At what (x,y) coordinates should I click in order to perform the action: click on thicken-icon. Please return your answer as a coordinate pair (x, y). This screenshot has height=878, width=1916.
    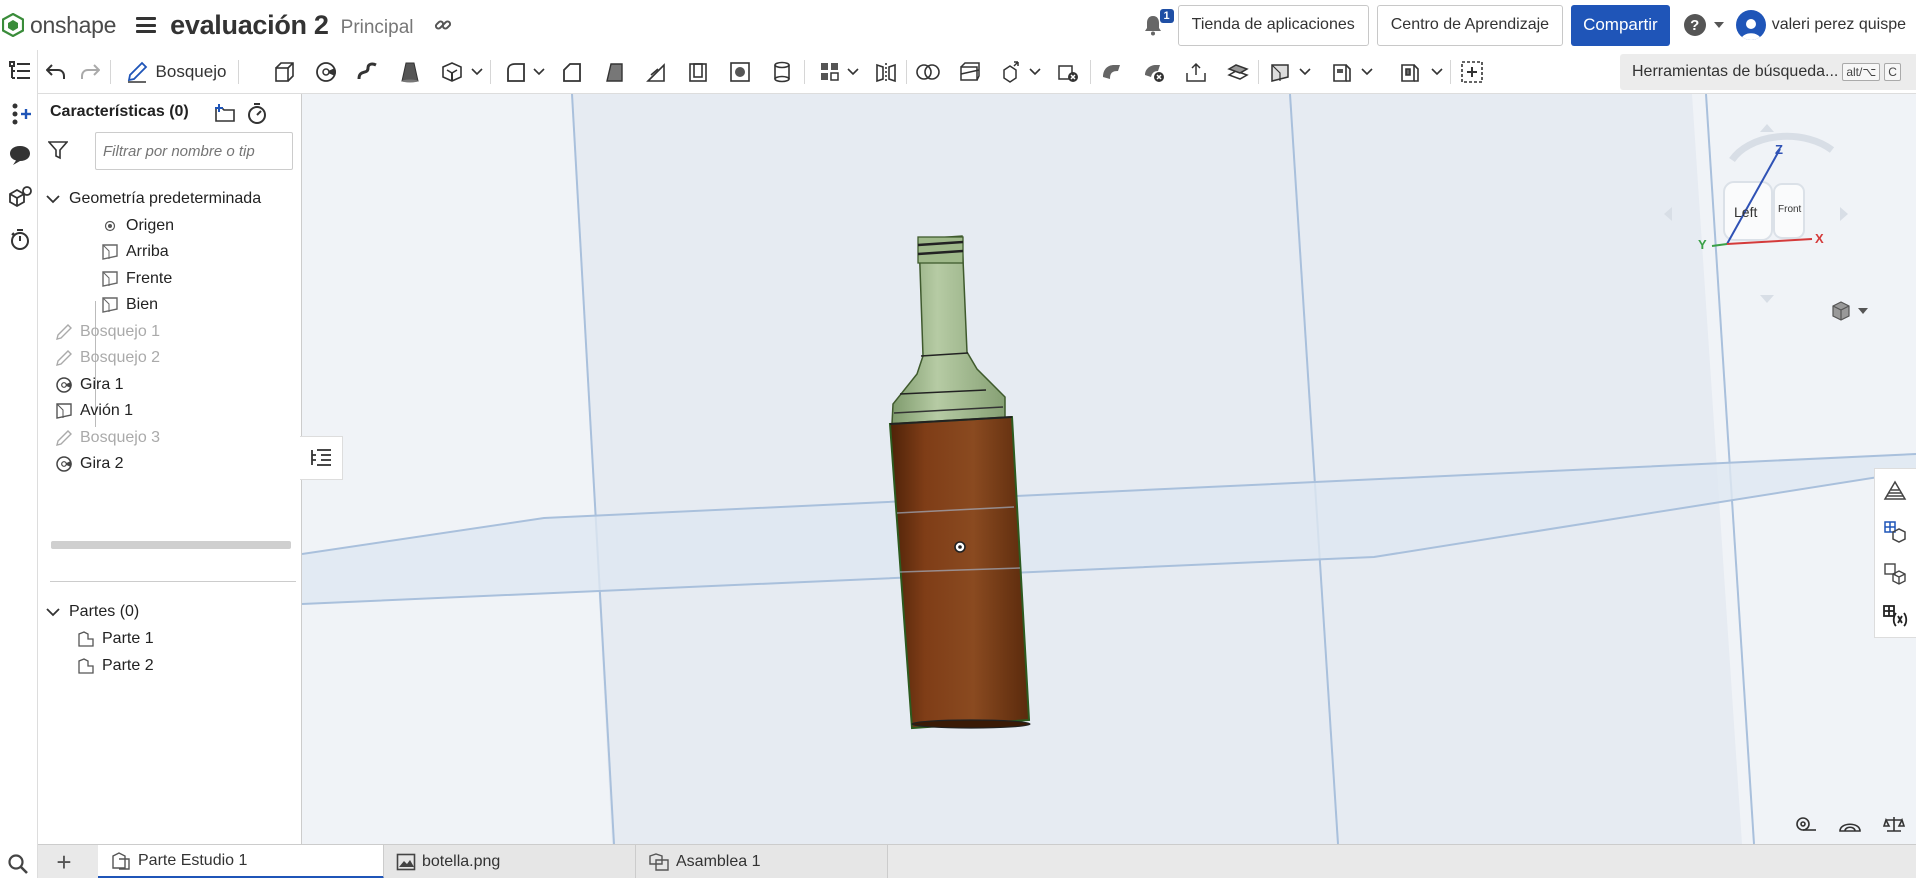
    Looking at the image, I should click on (452, 72).